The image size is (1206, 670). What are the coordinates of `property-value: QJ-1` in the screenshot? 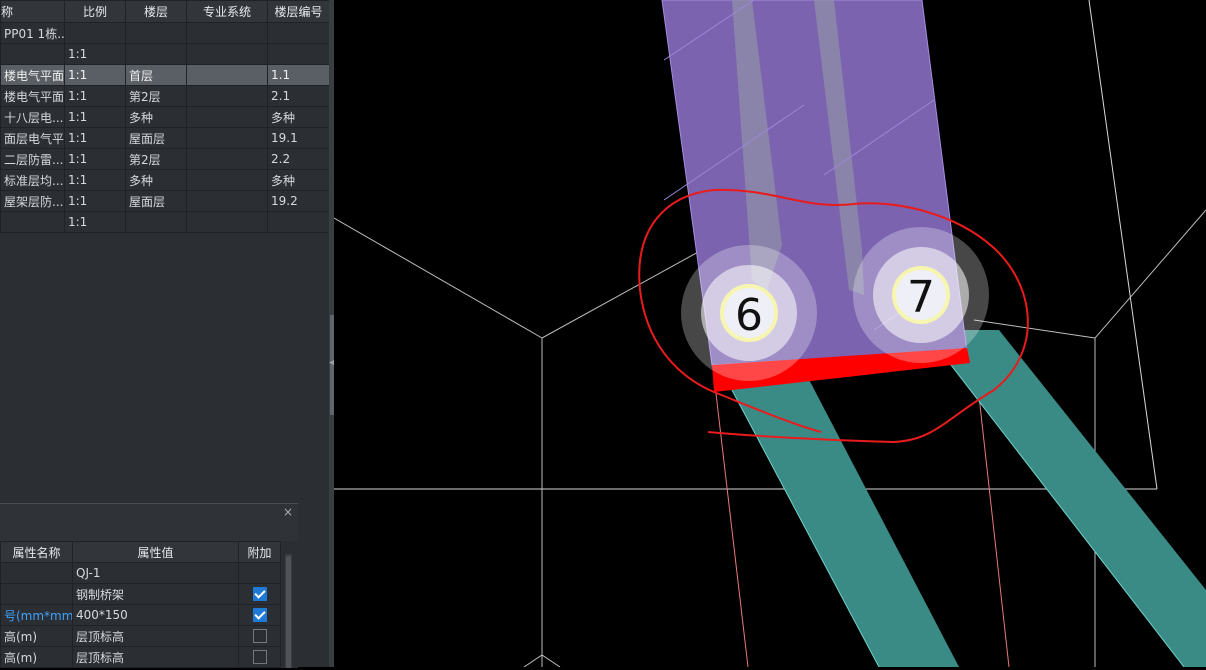 It's located at (155, 573).